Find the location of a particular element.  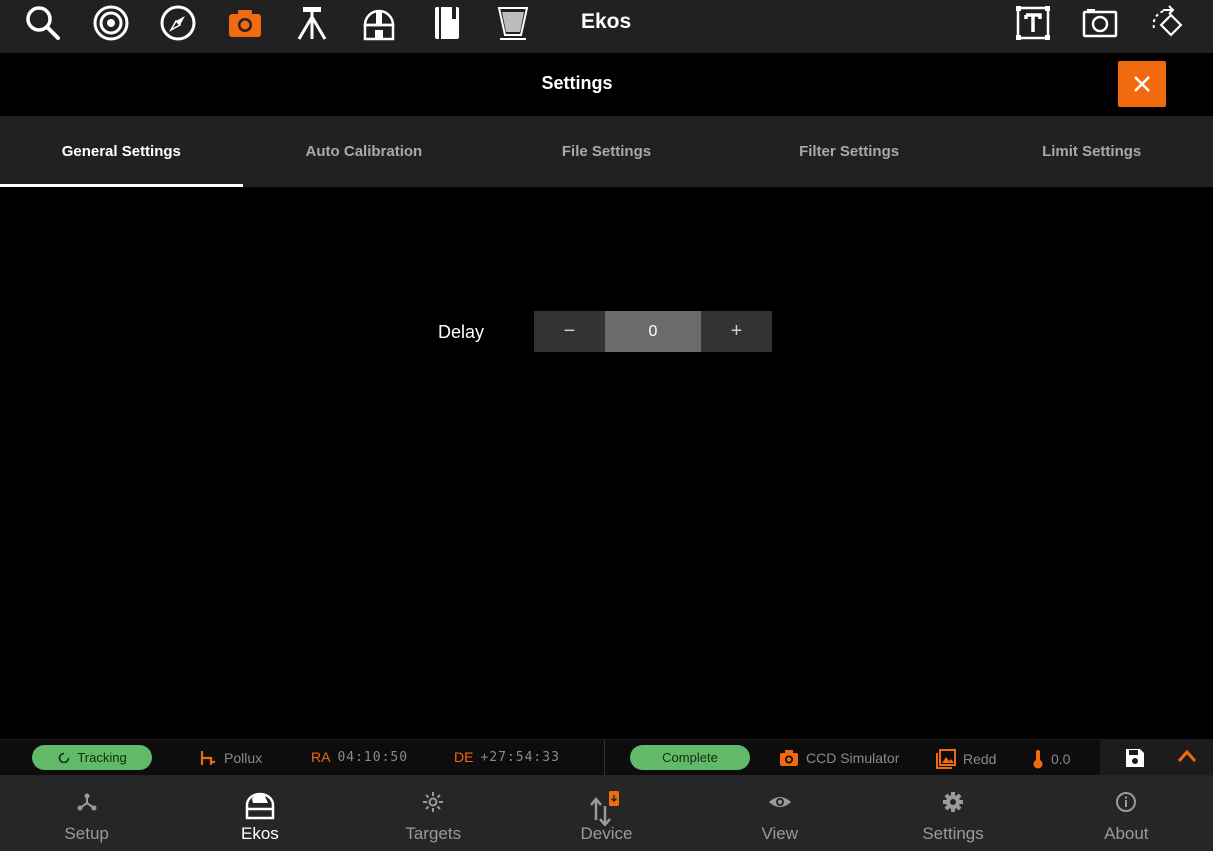

nav-item-about: About is located at coordinates (1126, 813).